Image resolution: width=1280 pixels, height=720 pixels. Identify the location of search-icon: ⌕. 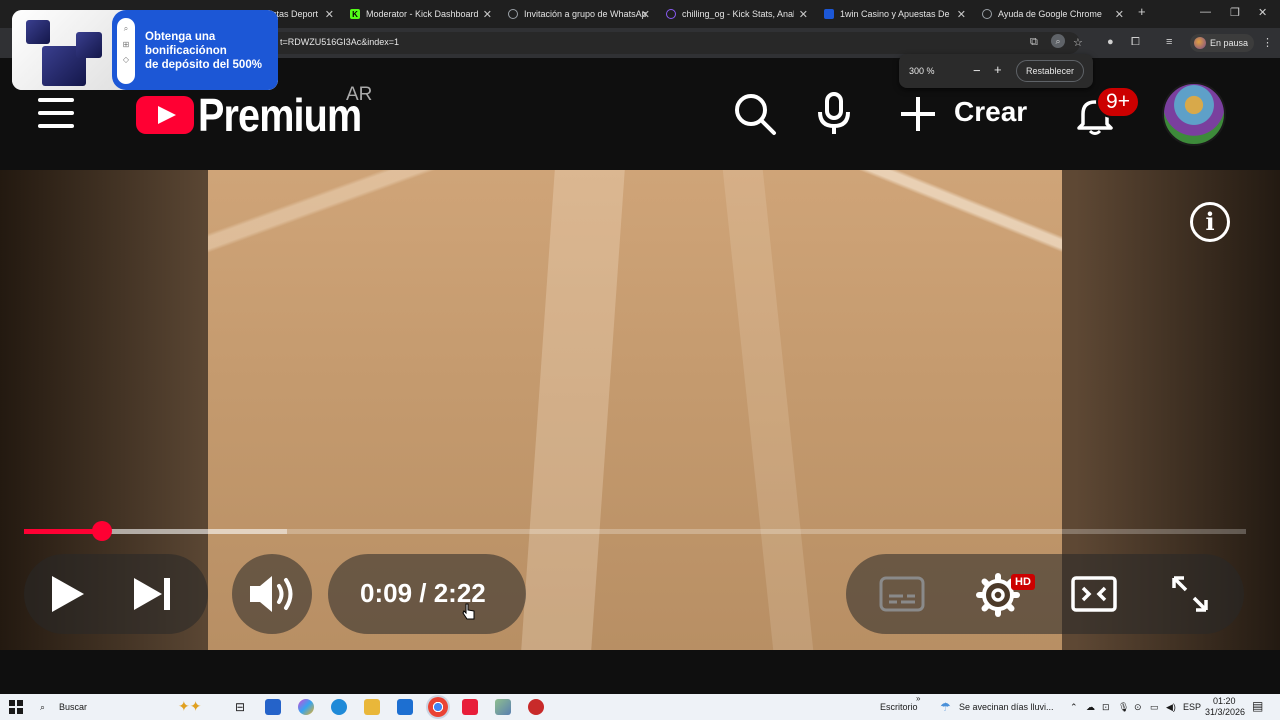
(42, 707).